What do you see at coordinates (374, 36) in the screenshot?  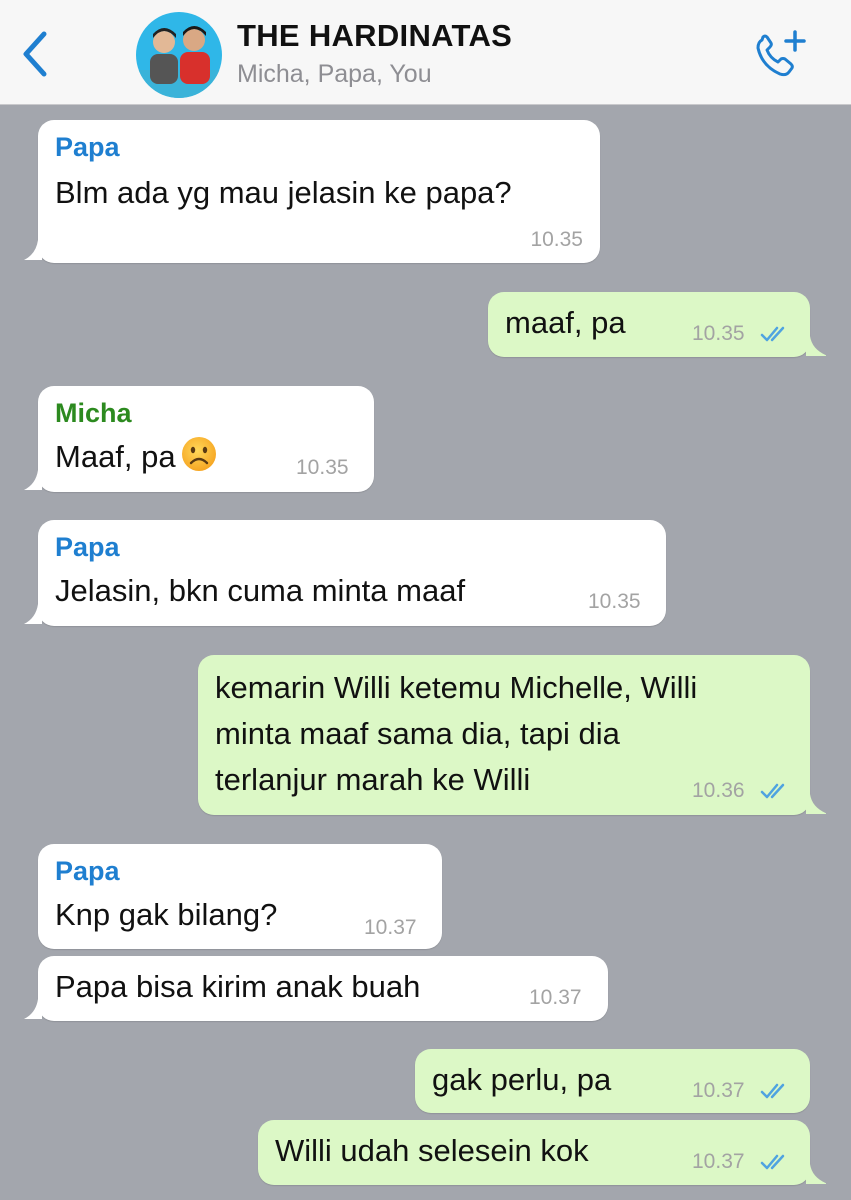 I see `chat-title: THE HARDINATAS` at bounding box center [374, 36].